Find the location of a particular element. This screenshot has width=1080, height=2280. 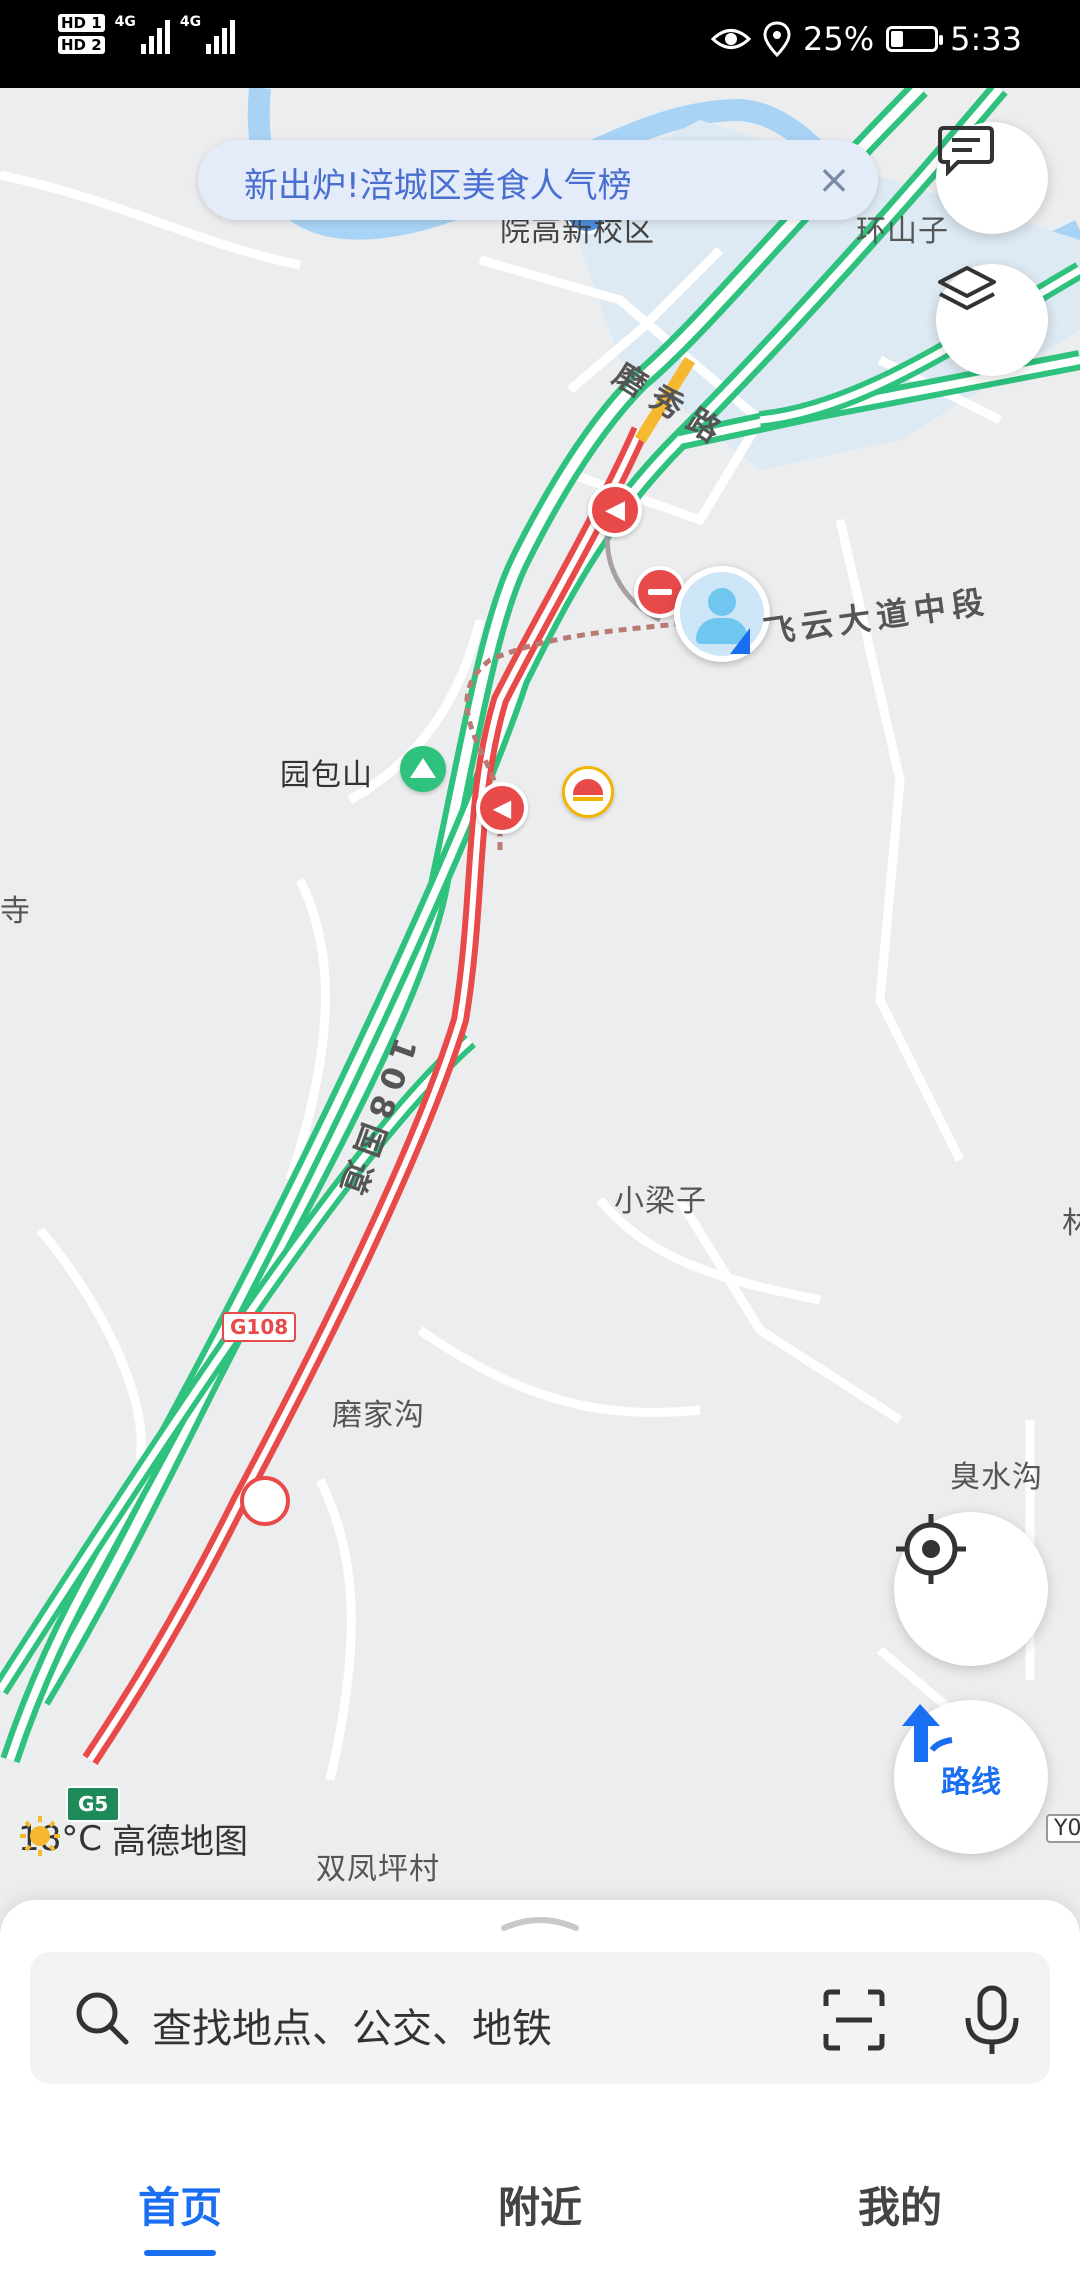

sim2-network-label: 4G is located at coordinates (190, 22).